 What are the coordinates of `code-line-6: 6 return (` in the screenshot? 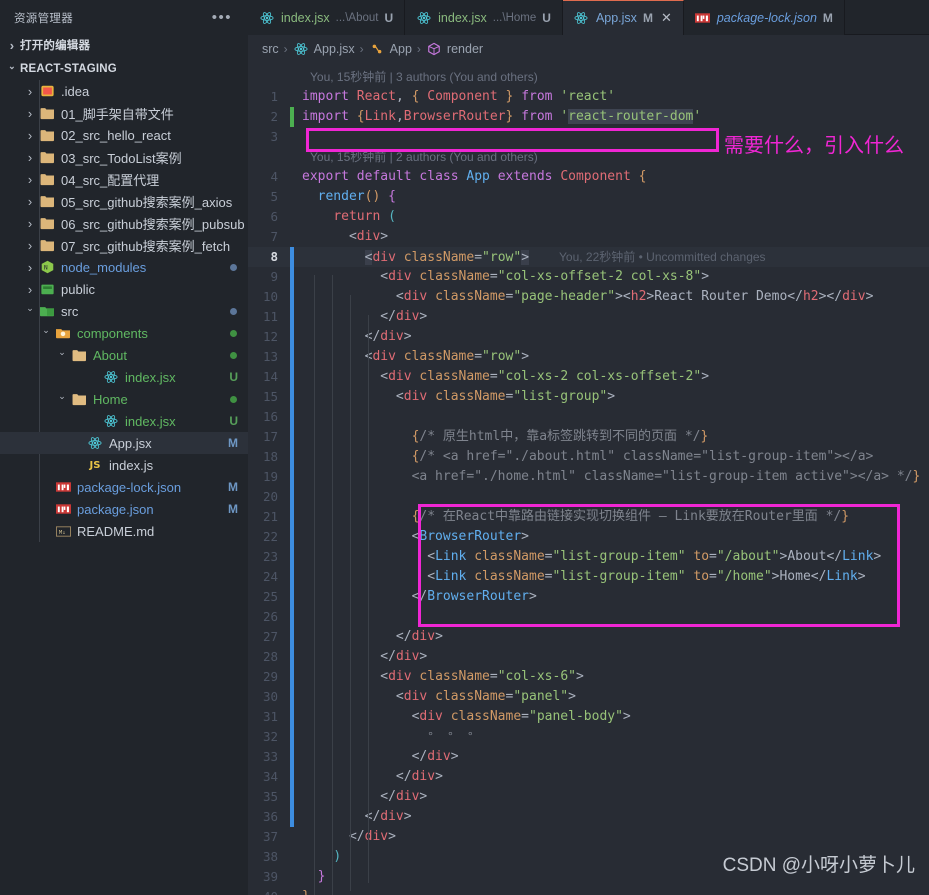 It's located at (588, 217).